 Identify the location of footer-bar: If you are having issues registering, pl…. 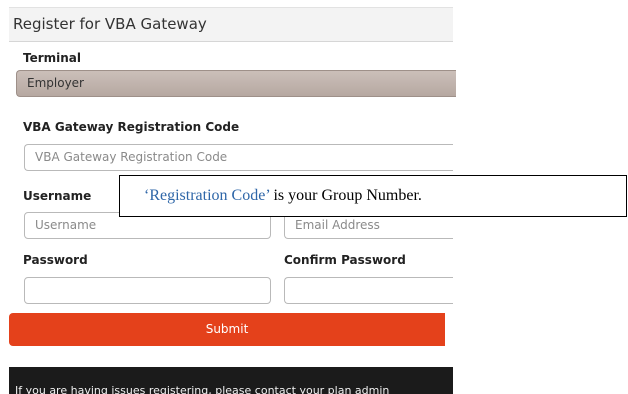
(231, 380).